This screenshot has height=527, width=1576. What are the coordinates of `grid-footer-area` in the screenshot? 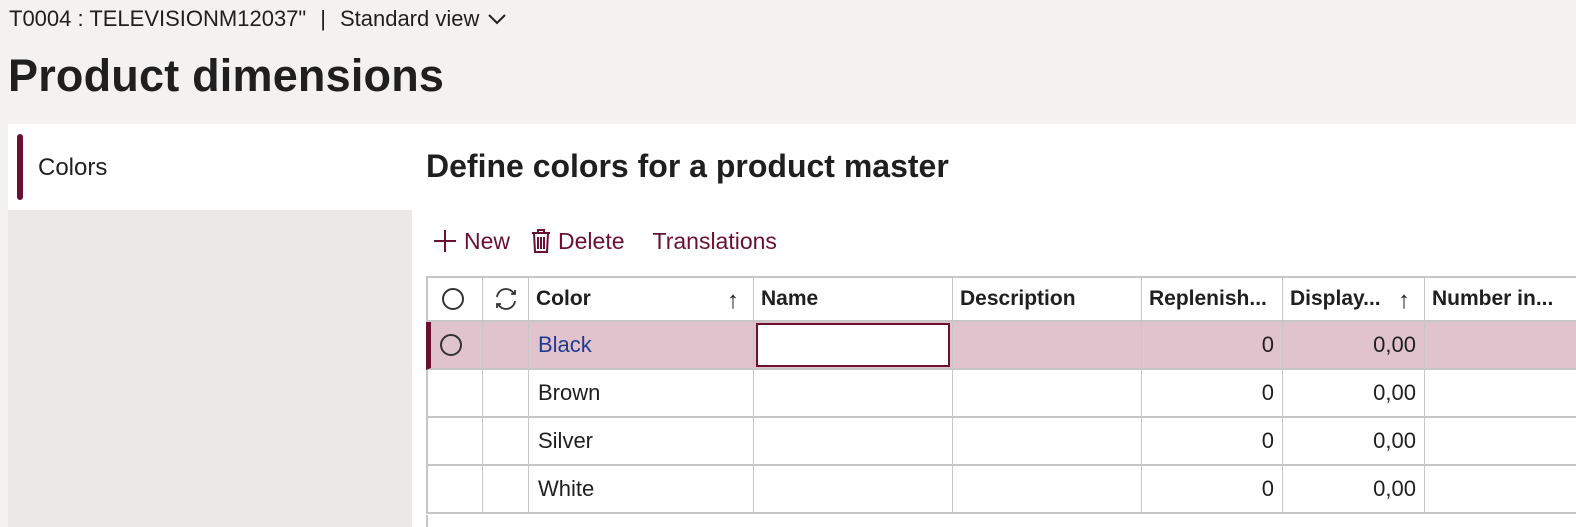 It's located at (1001, 521).